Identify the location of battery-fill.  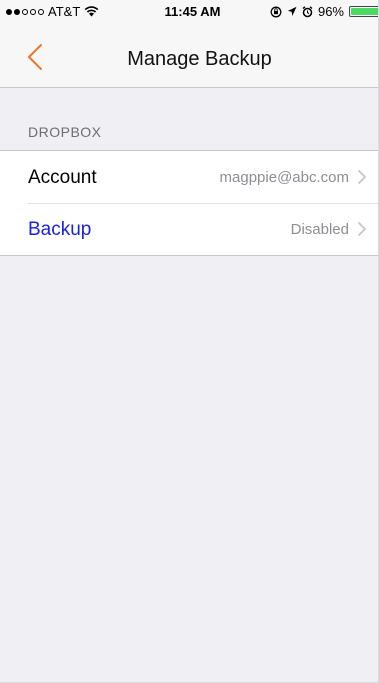
(364, 11).